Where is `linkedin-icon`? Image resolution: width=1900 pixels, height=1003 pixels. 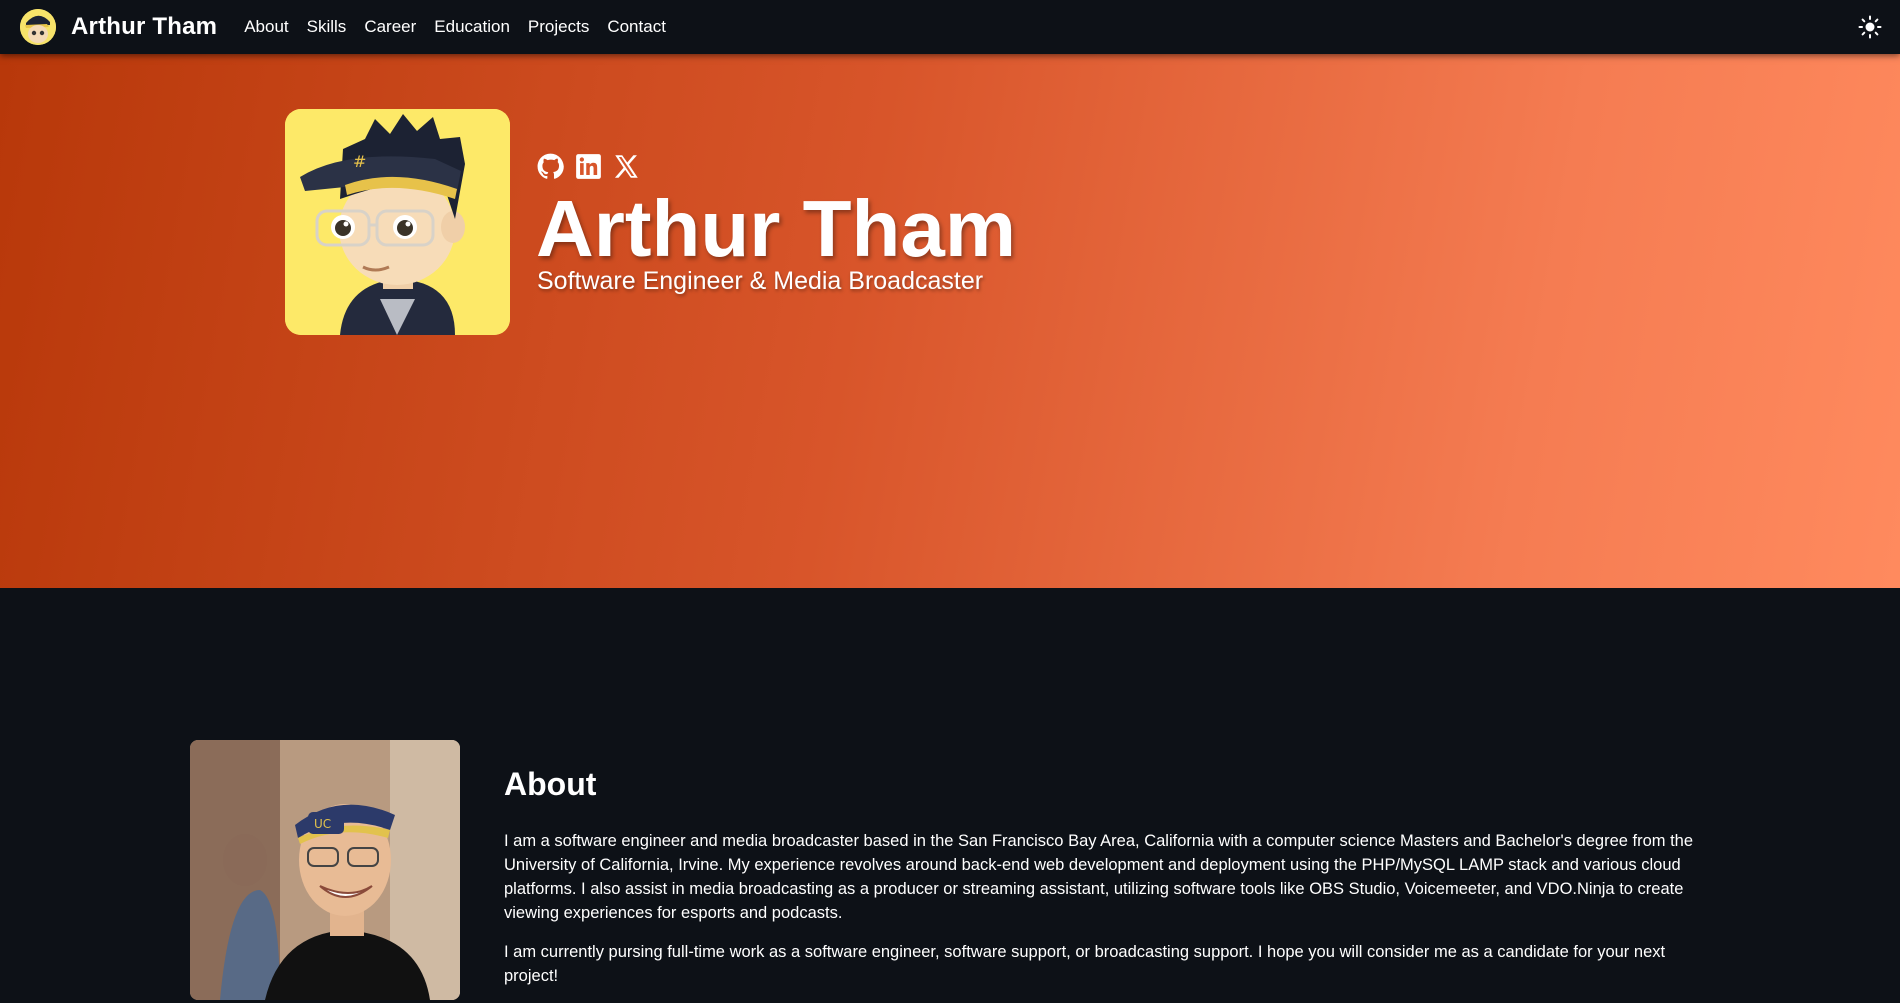
linkedin-icon is located at coordinates (588, 166).